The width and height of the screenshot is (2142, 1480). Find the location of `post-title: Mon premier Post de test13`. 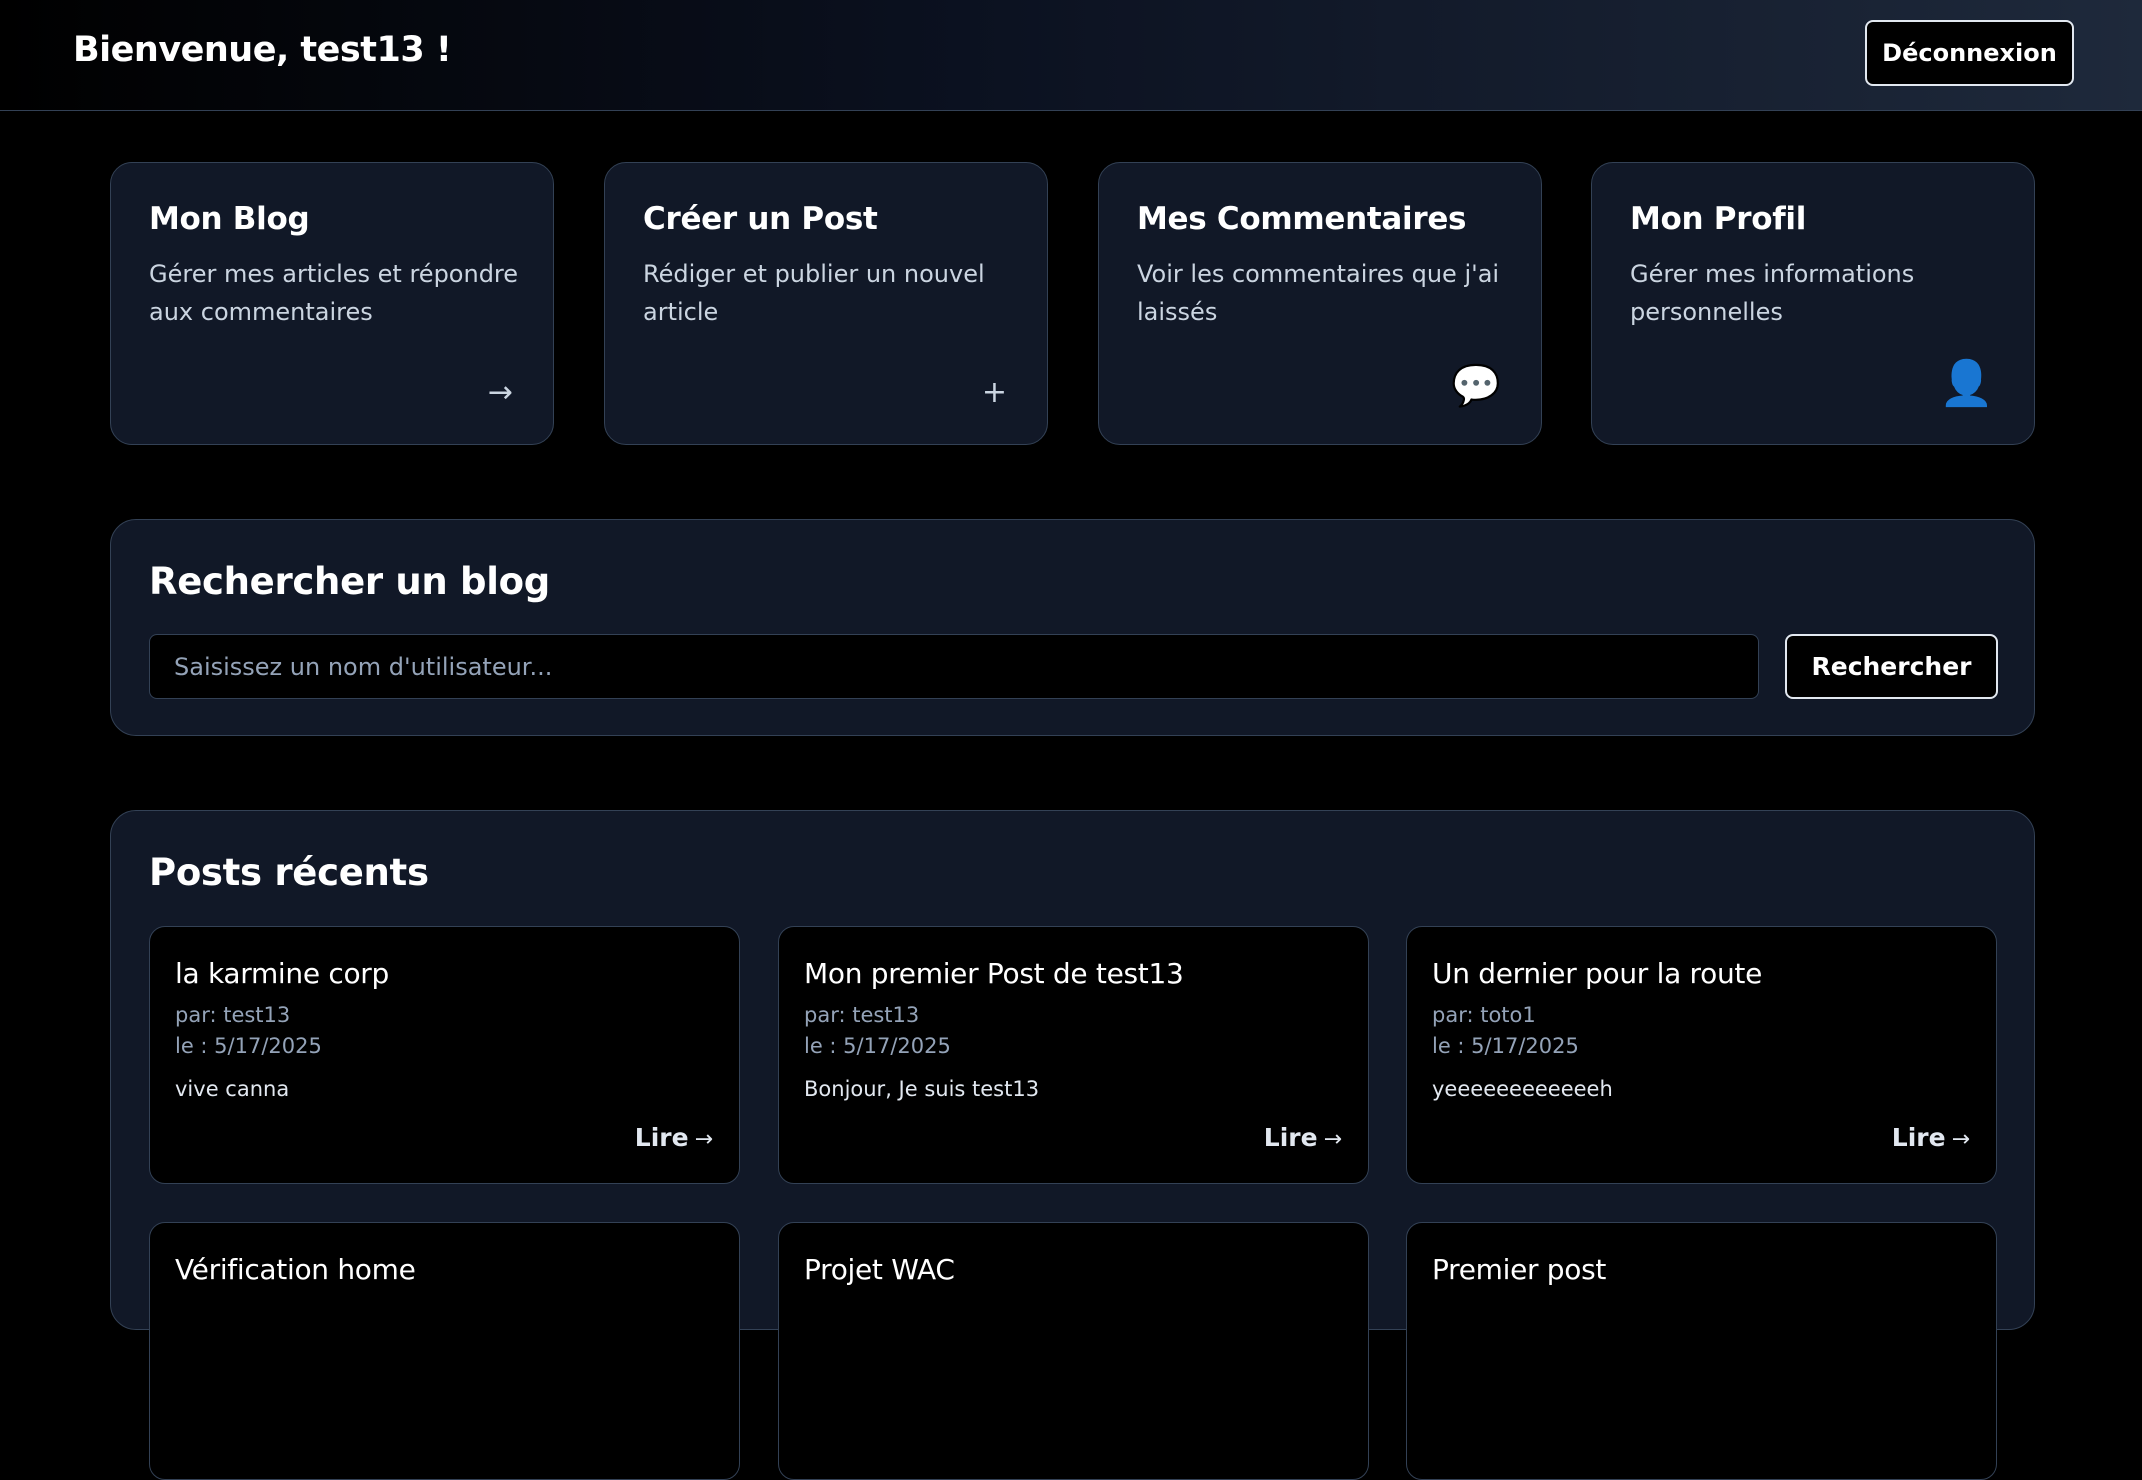

post-title: Mon premier Post de test13 is located at coordinates (994, 973).